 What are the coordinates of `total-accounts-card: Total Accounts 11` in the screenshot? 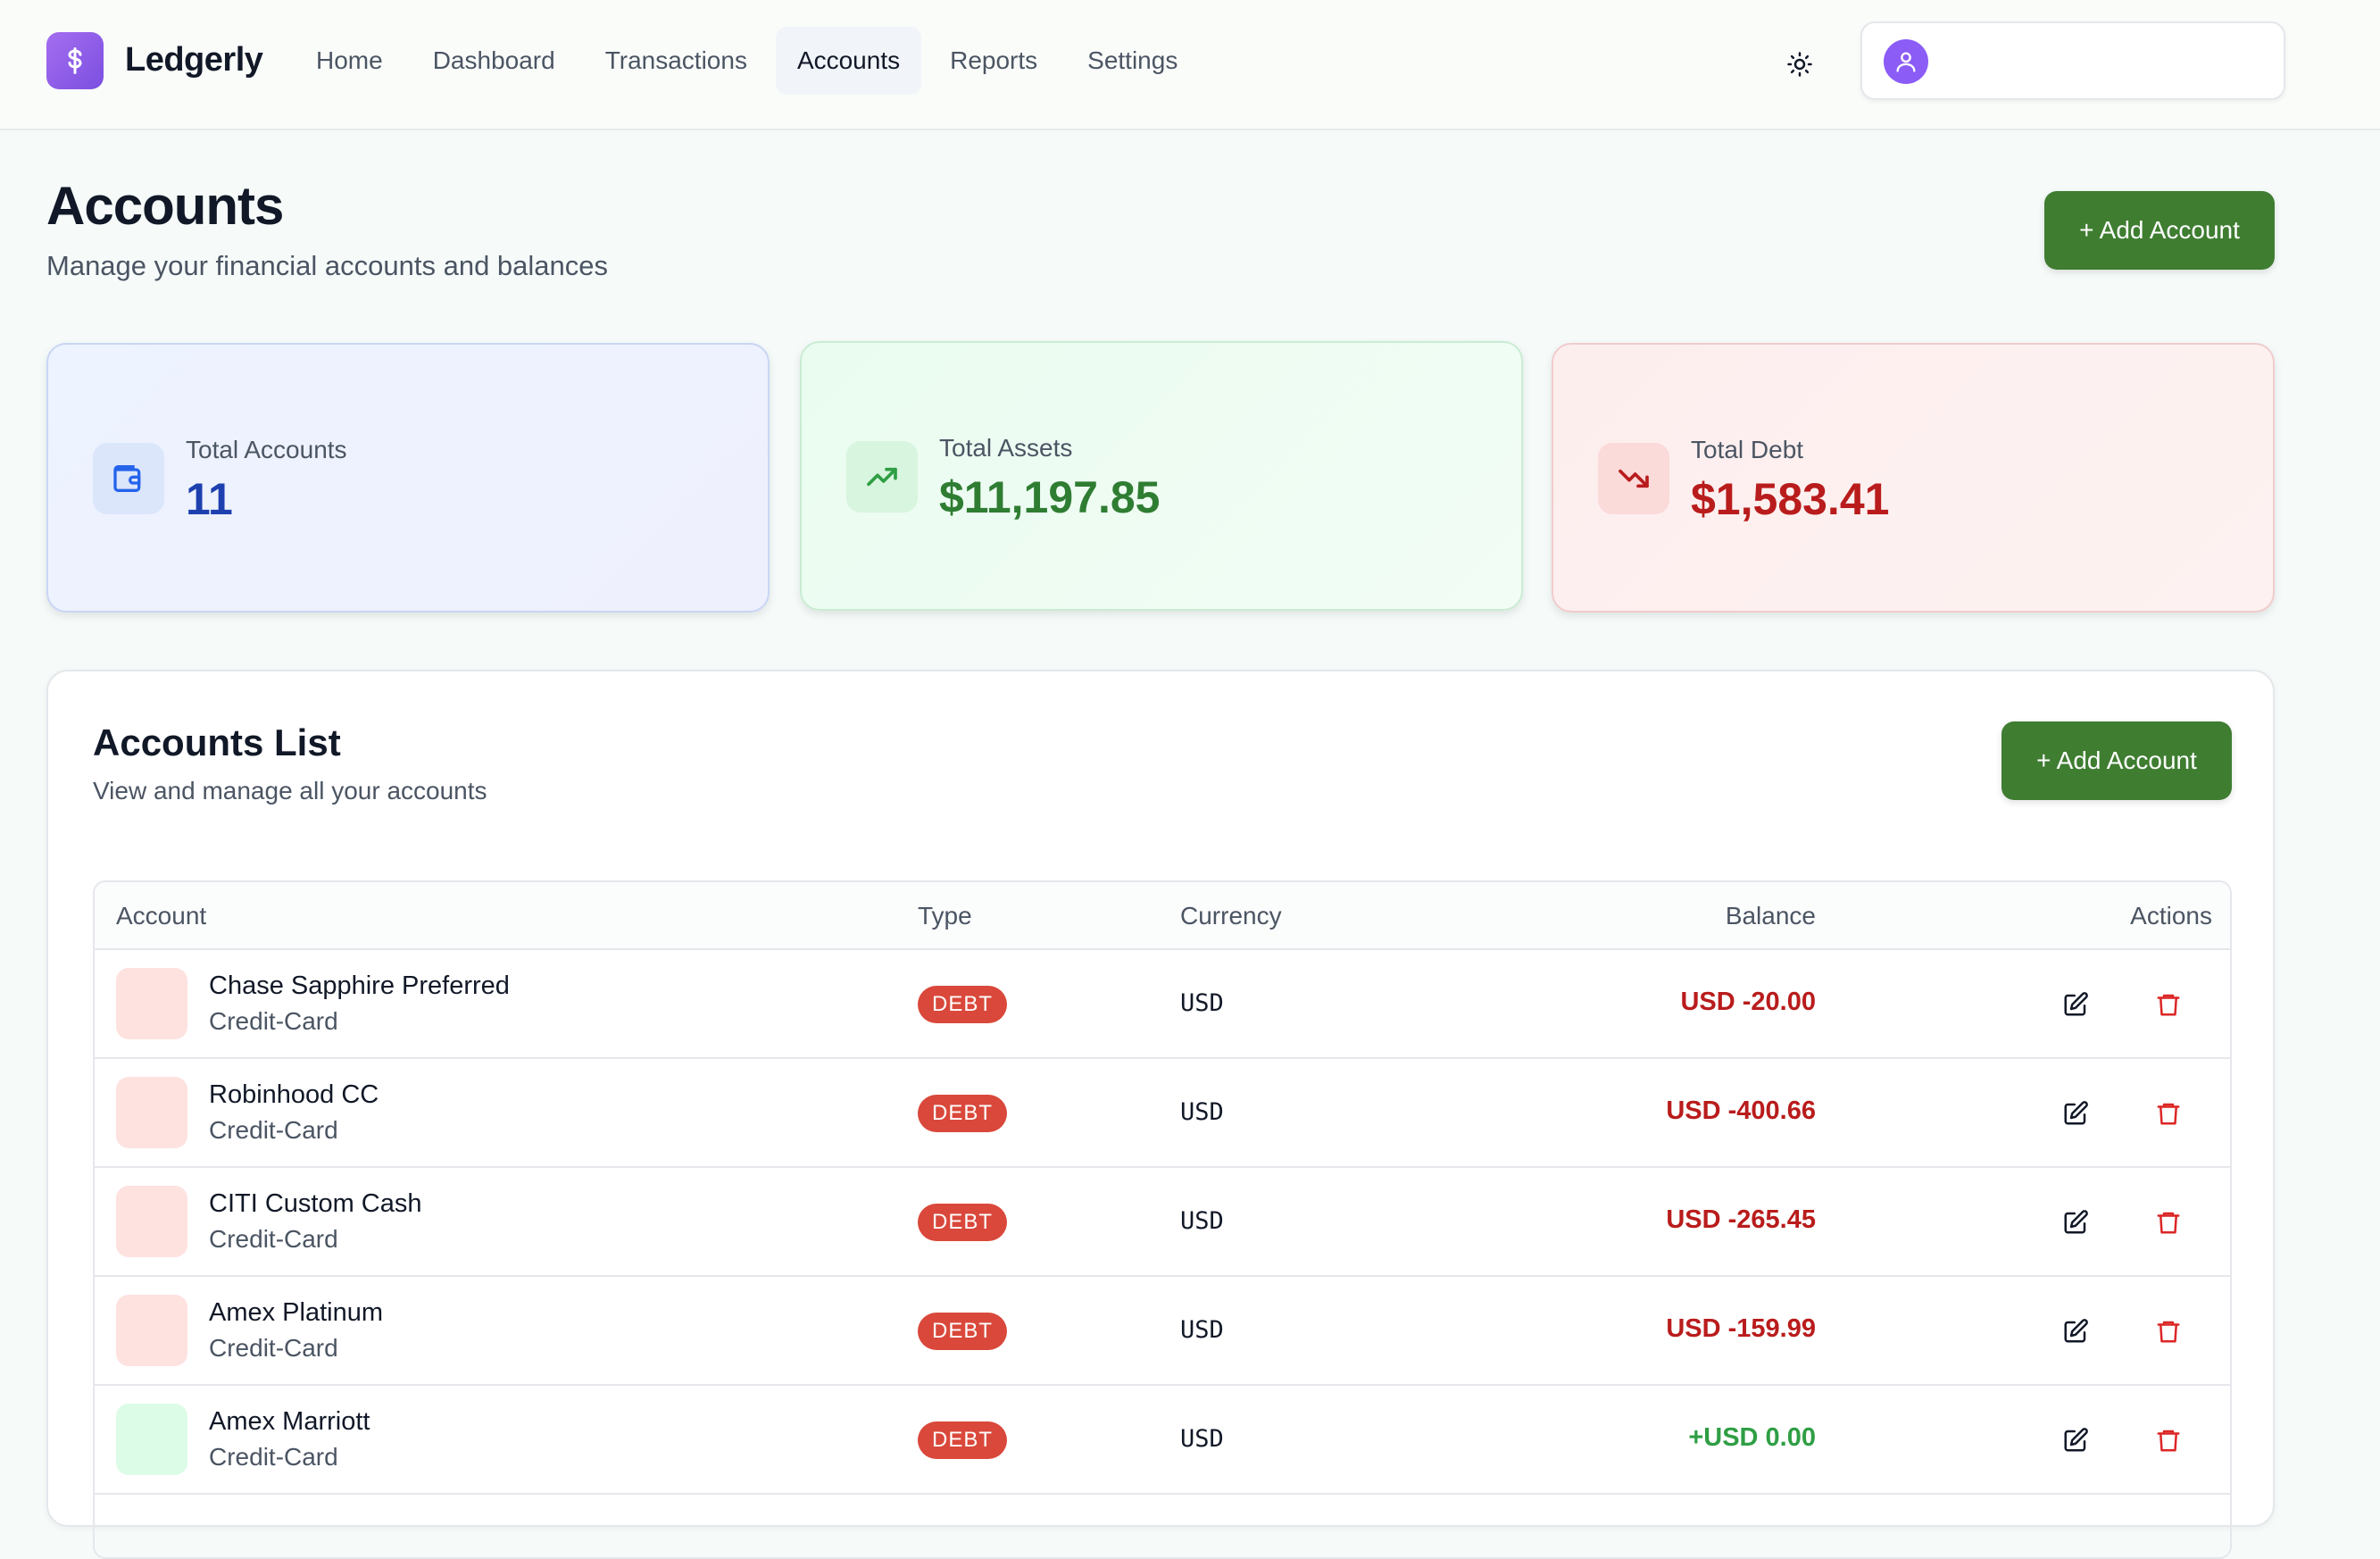 It's located at (408, 478).